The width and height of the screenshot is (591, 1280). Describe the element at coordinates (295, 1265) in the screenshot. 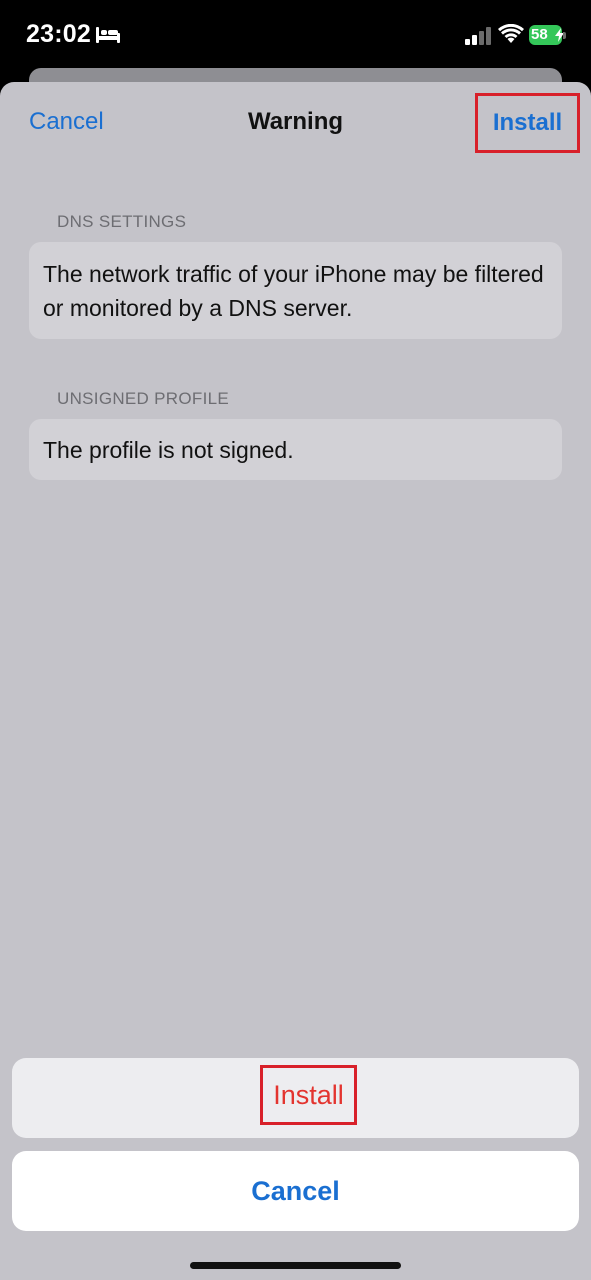

I see `home-indicator` at that location.